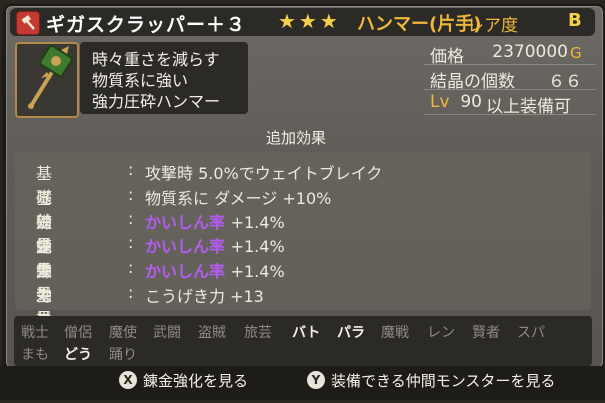  What do you see at coordinates (576, 53) in the screenshot?
I see `price-unit: G` at bounding box center [576, 53].